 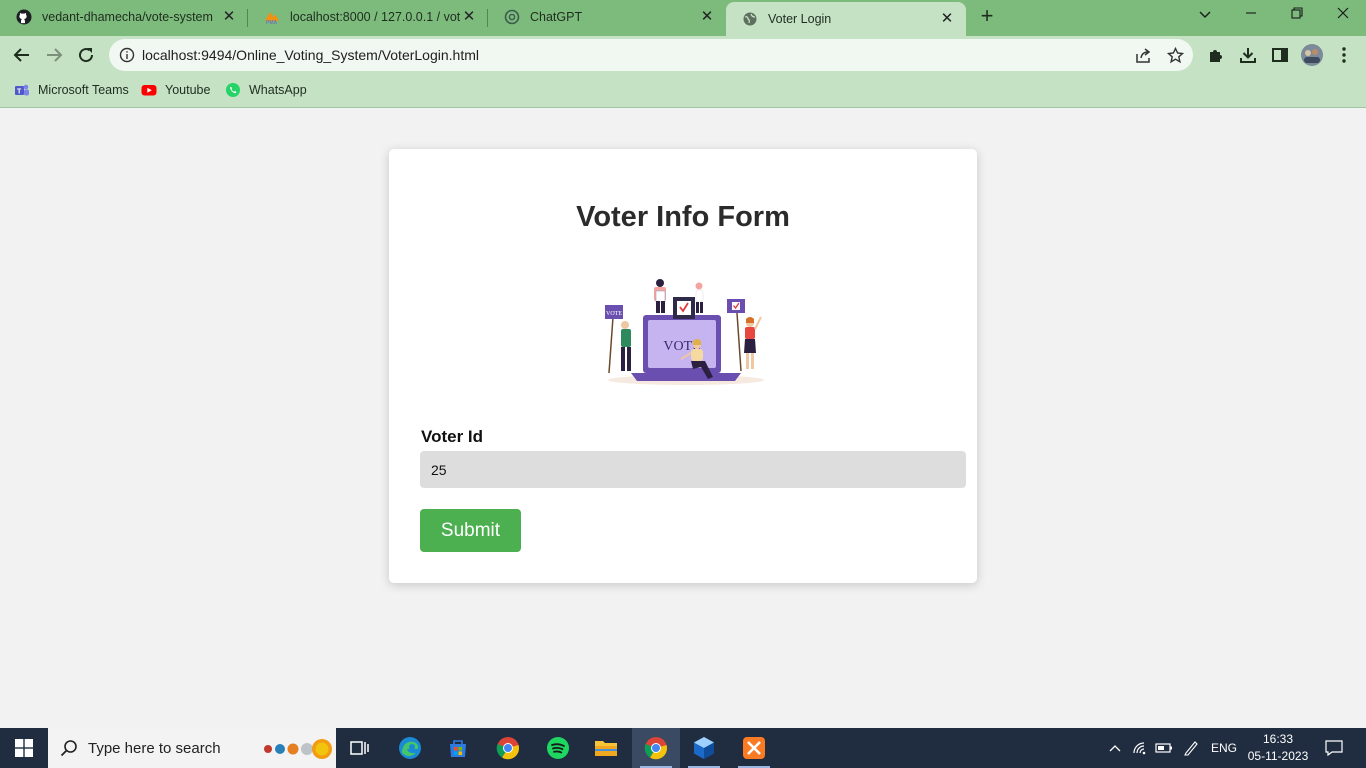 I want to click on start-button, so click(x=24, y=748).